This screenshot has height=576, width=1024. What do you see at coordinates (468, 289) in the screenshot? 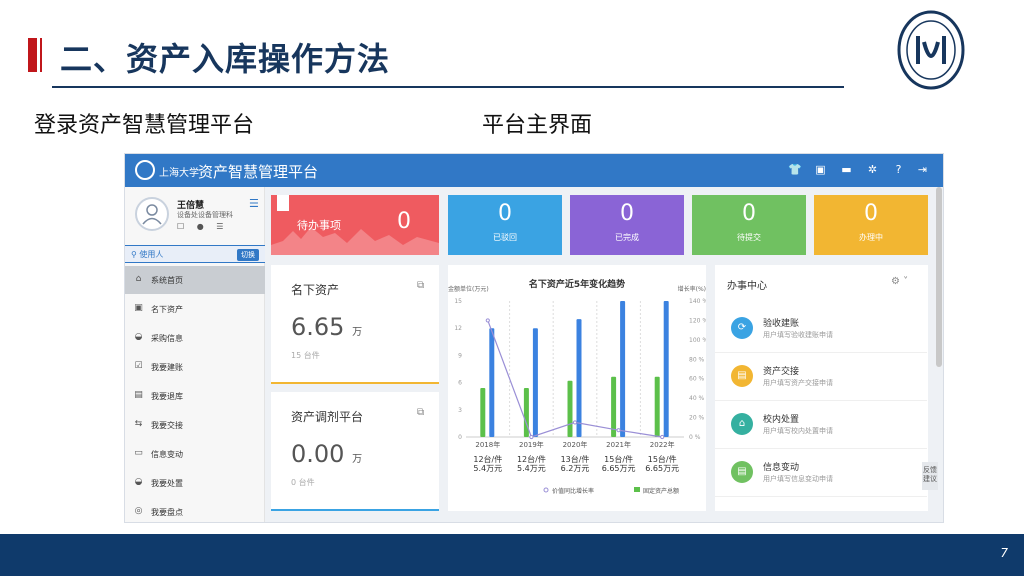
I see `chart-y-left-label: 金额单位(万元)` at bounding box center [468, 289].